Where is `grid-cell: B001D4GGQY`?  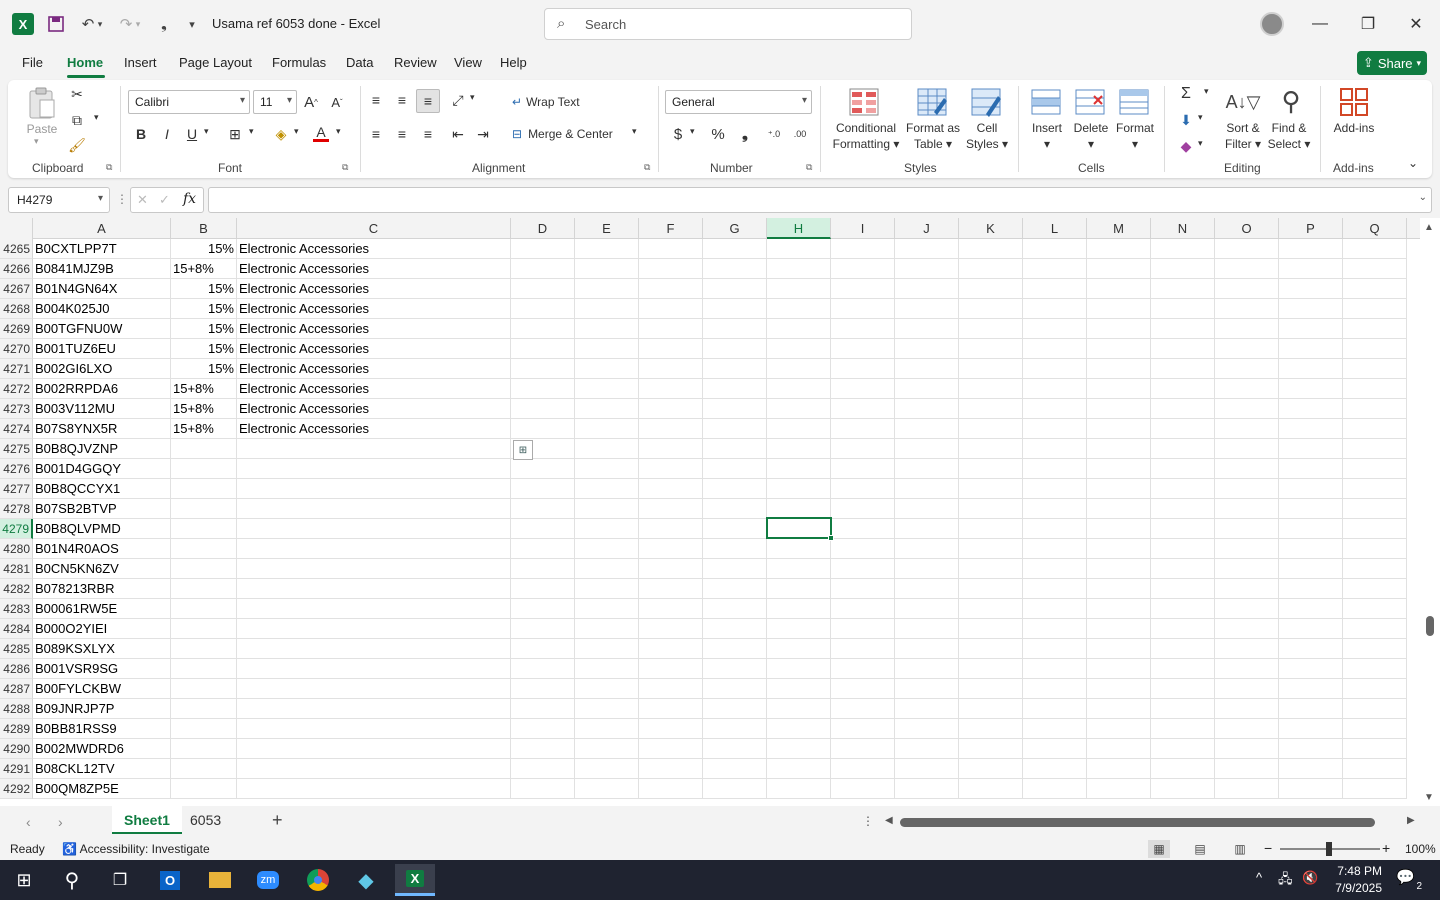
grid-cell: B001D4GGQY is located at coordinates (102, 469).